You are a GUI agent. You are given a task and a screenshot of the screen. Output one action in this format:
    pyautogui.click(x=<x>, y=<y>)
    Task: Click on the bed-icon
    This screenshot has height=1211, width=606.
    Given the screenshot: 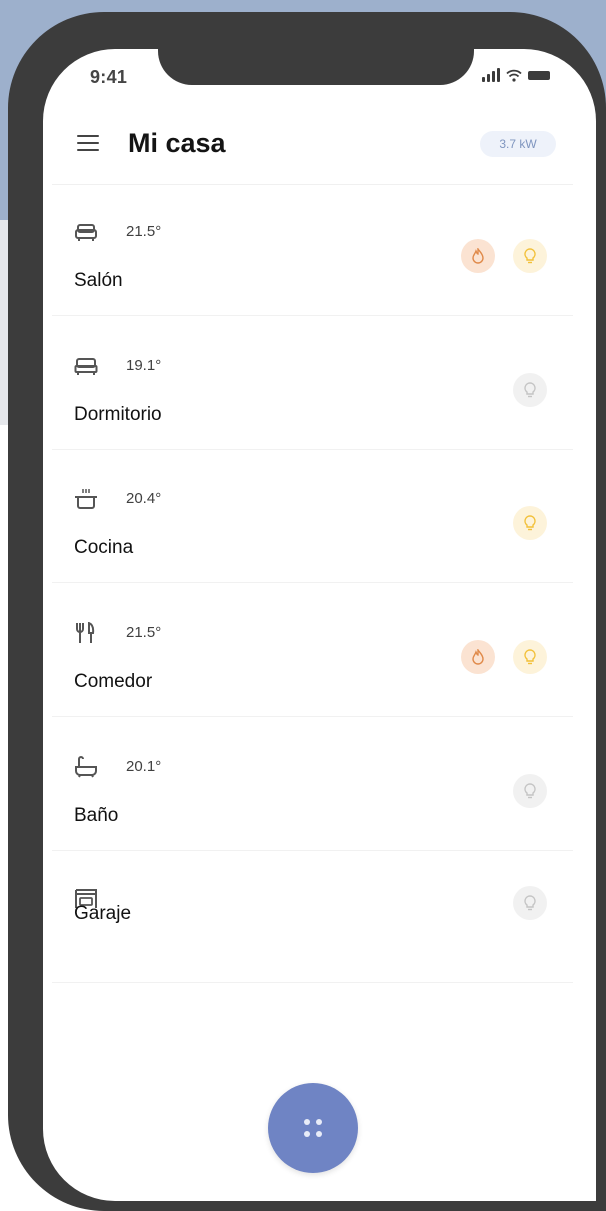 What is the action you would take?
    pyautogui.click(x=86, y=366)
    